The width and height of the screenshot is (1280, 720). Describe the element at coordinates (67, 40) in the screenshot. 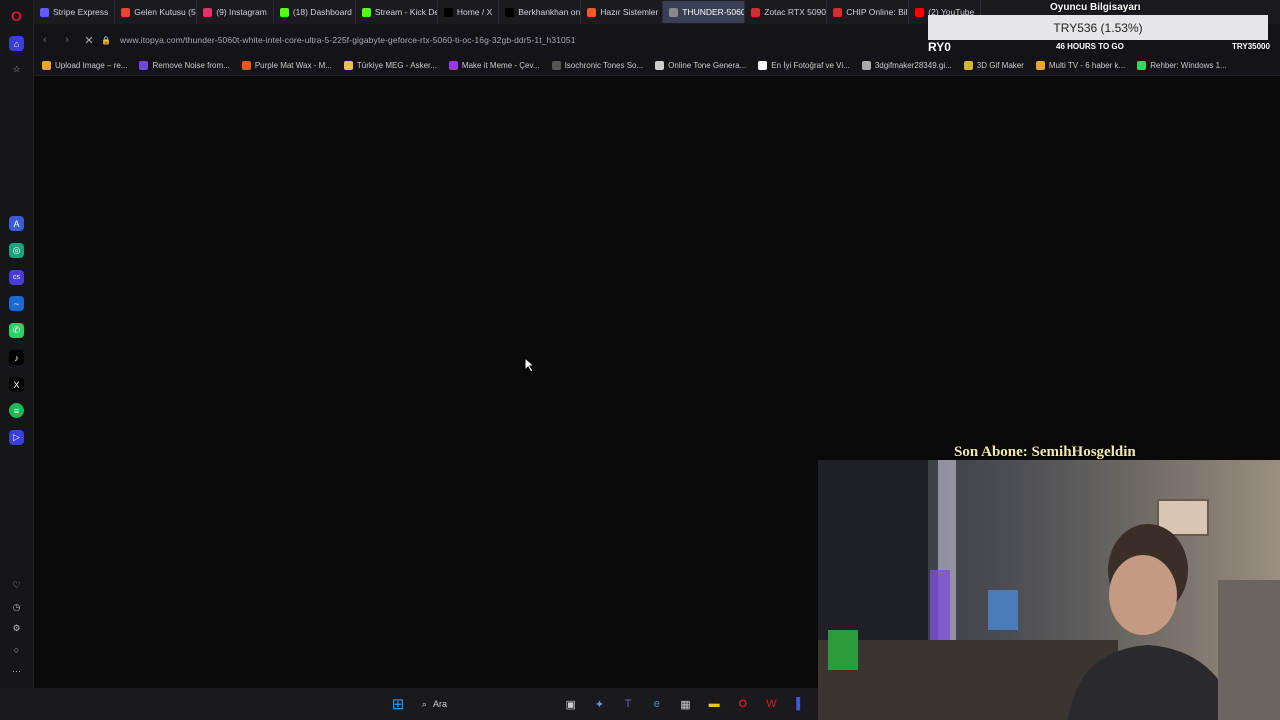

I see `forward-icon: ›` at that location.